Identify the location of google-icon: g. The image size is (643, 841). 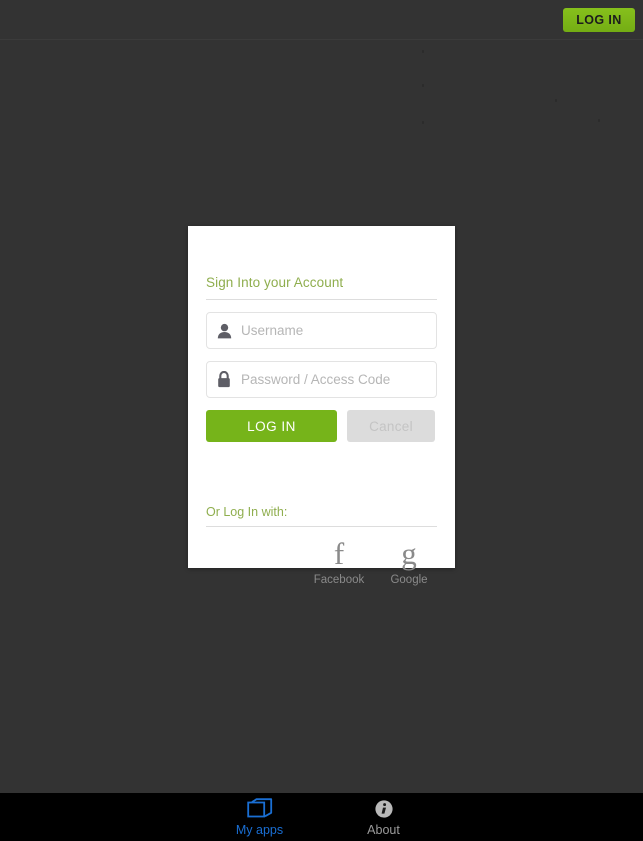
(409, 553).